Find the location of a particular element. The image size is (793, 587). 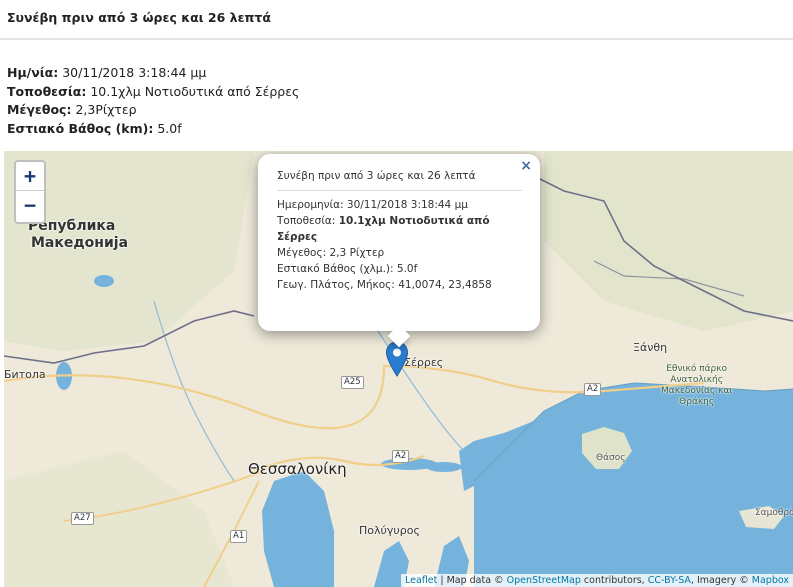

location-label: Τοποθεσία: is located at coordinates (47, 91).